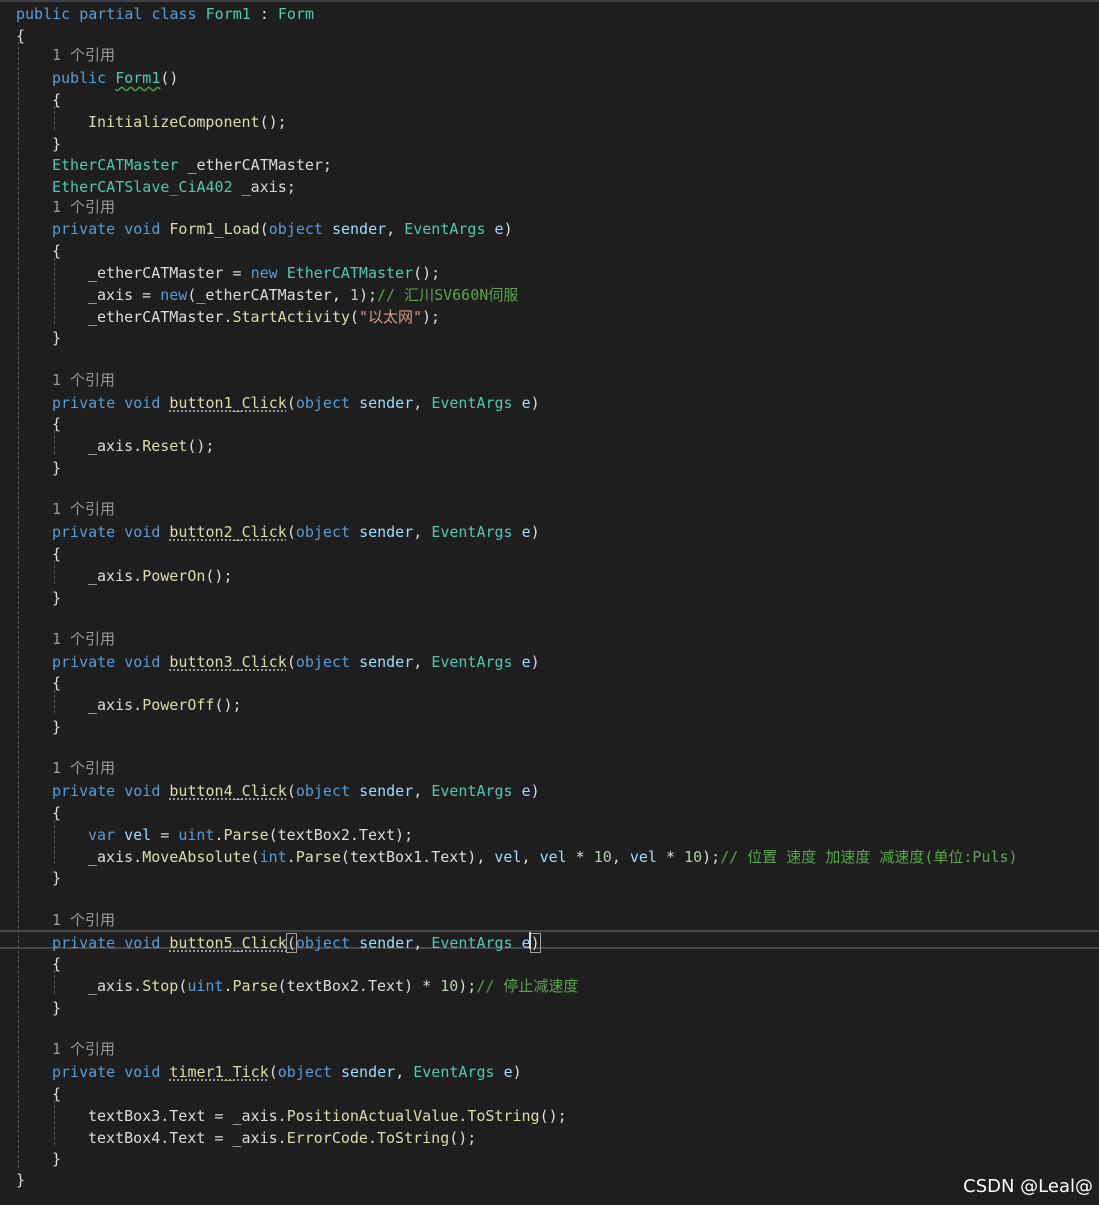  I want to click on code-token: StartActivity, so click(291, 317).